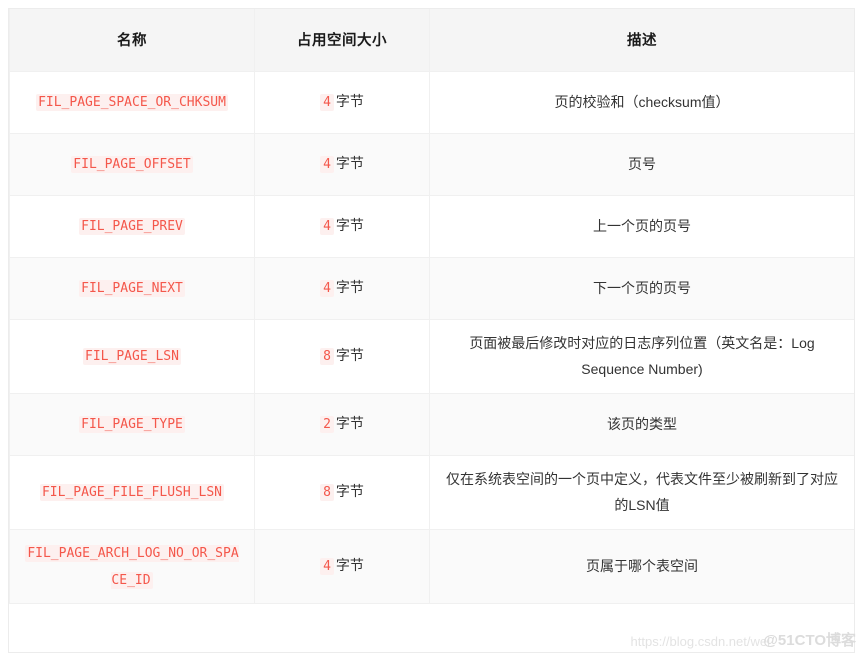  I want to click on cell-field-description: 页的校验和（checksum值）, so click(641, 102).